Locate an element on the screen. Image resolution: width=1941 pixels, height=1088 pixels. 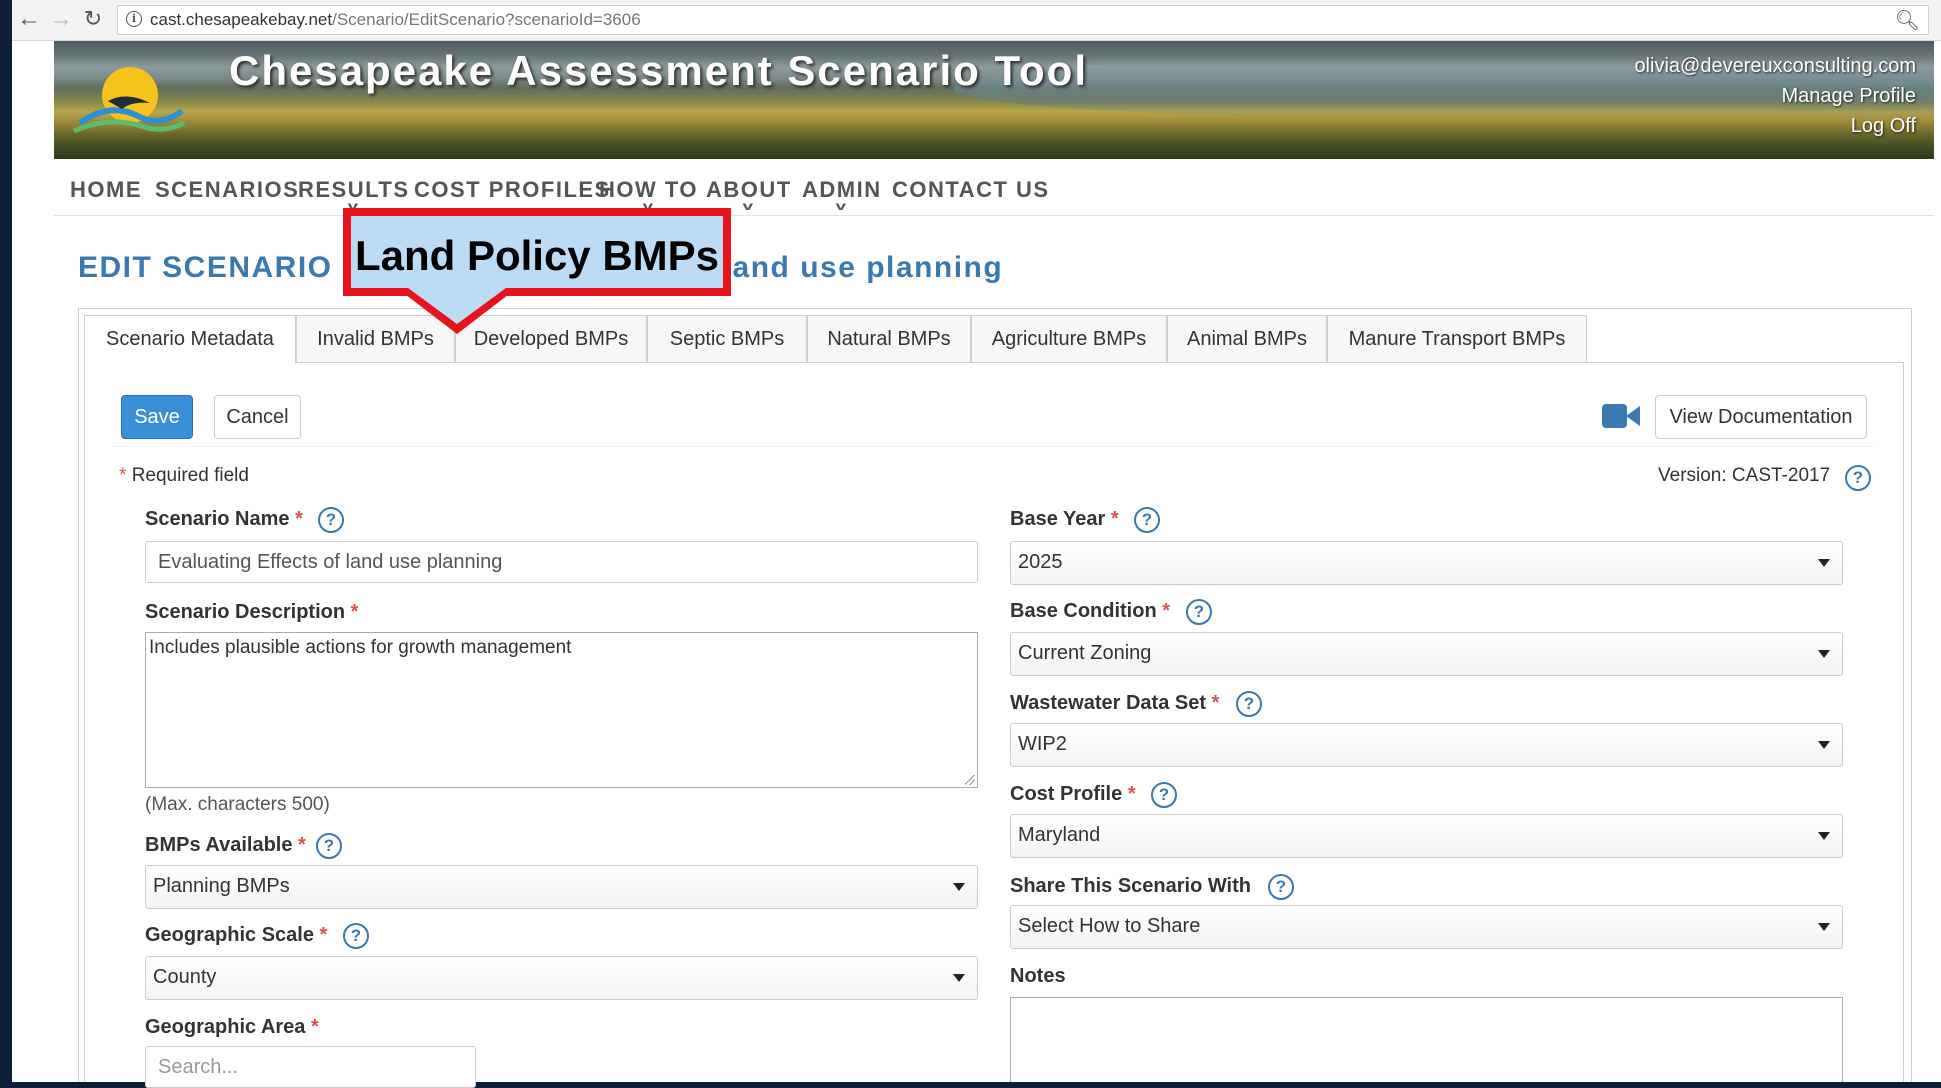
bmps-available-select: Planning BMPs is located at coordinates (561, 887).